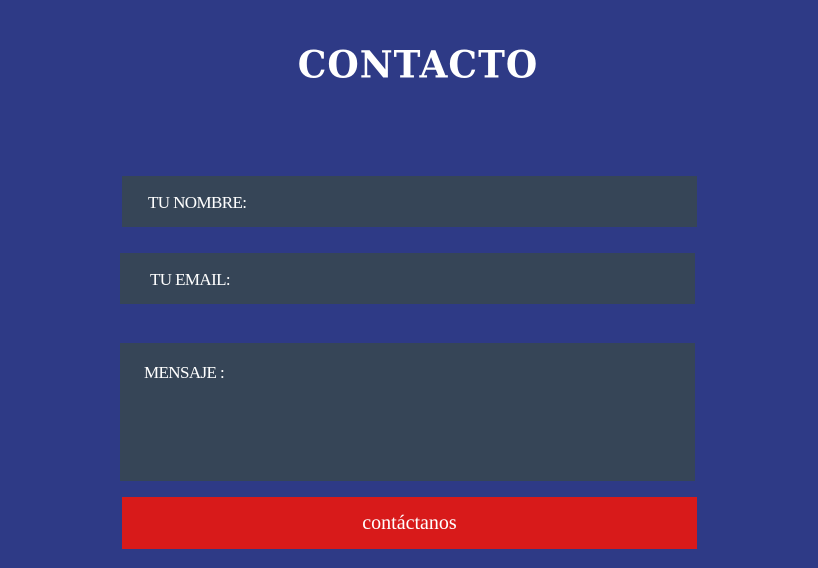  Describe the element at coordinates (409, 201) in the screenshot. I see `name-field: TU NOMBRE:` at that location.